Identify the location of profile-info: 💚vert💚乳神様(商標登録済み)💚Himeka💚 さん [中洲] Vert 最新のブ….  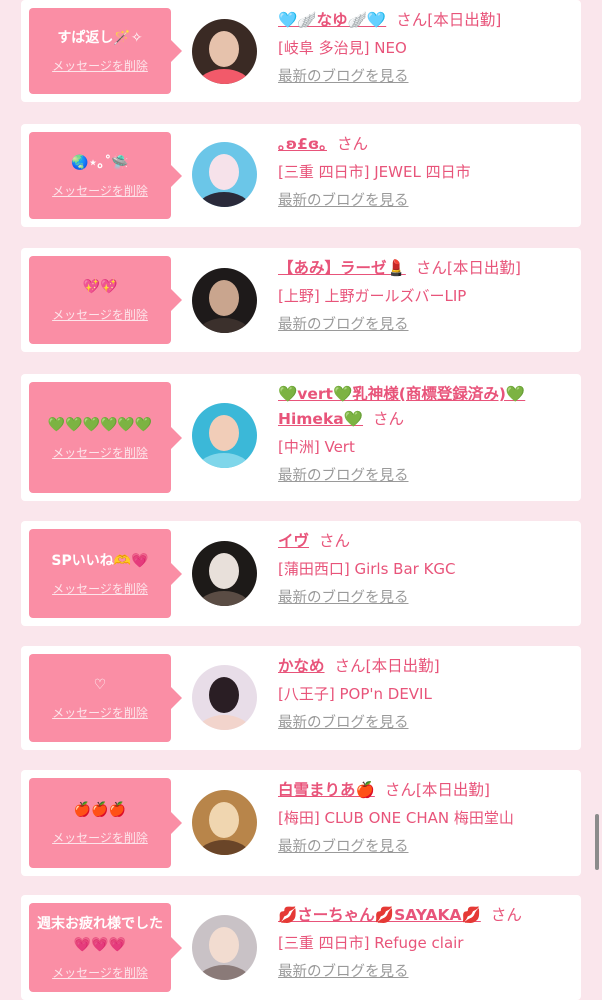
(423, 435).